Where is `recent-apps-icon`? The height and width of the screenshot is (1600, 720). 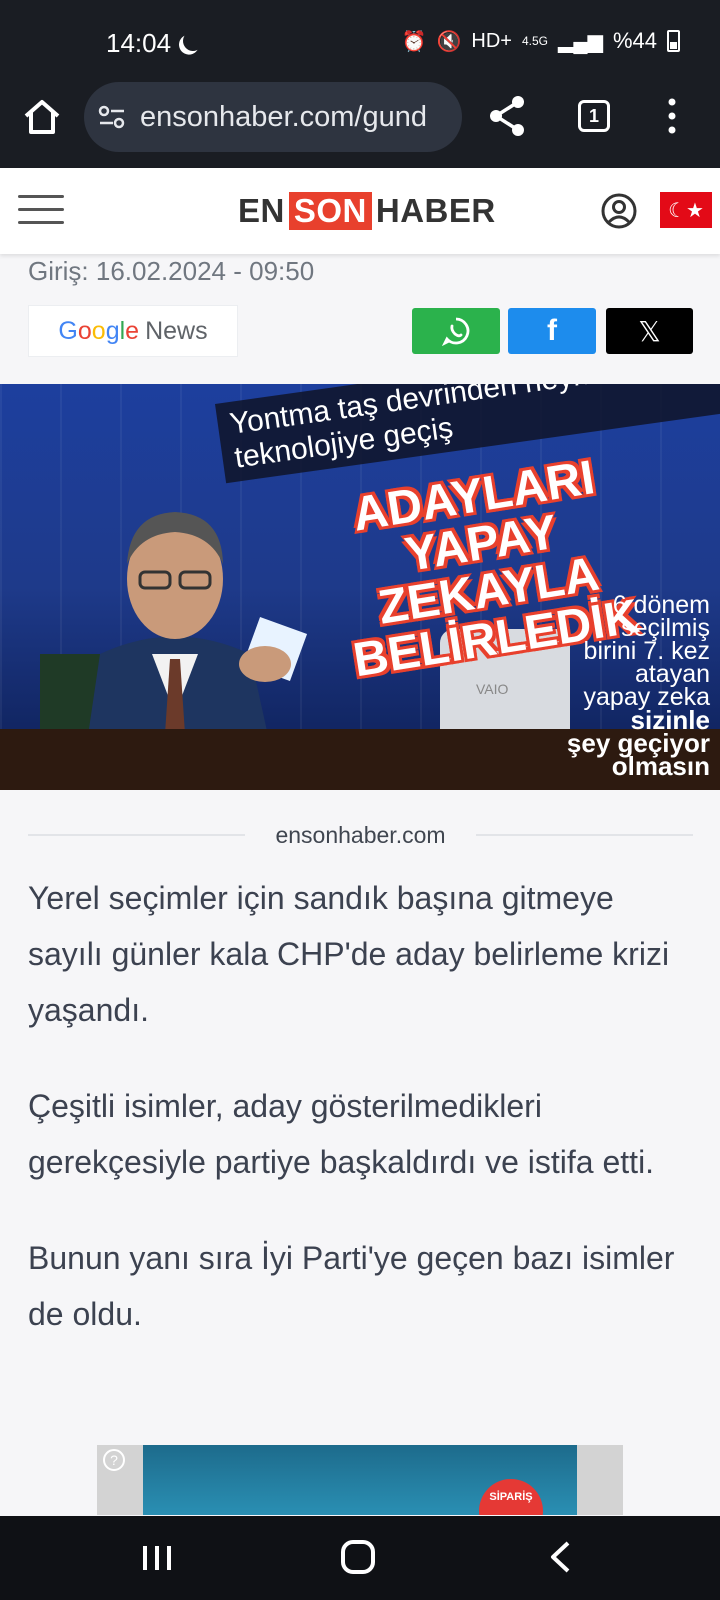
recent-apps-icon is located at coordinates (157, 1558).